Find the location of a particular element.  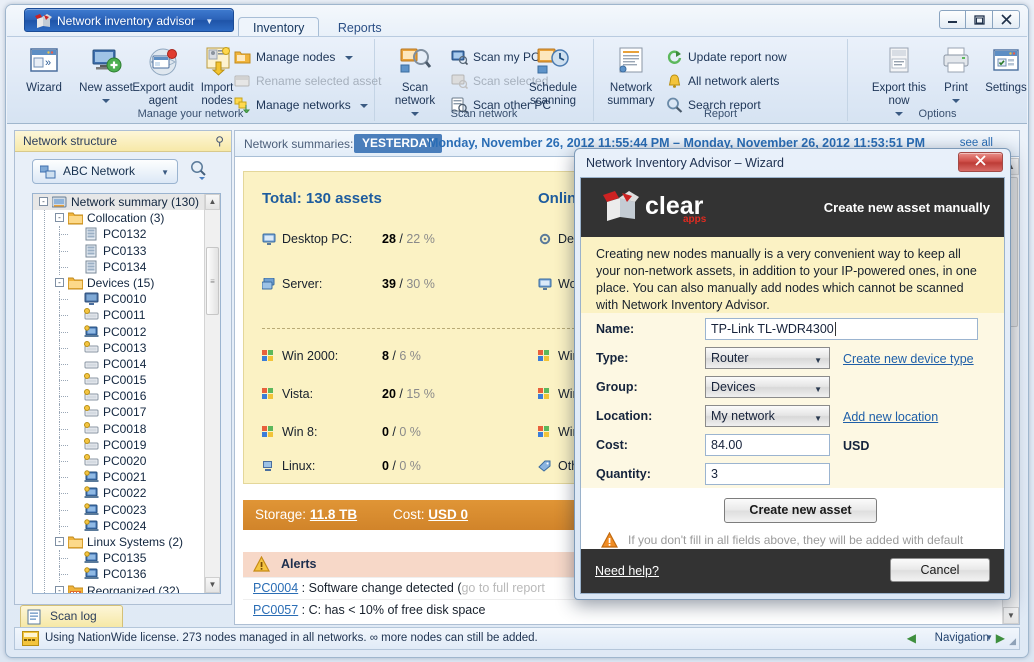

add-new-location-link: Add new location is located at coordinates (890, 417).